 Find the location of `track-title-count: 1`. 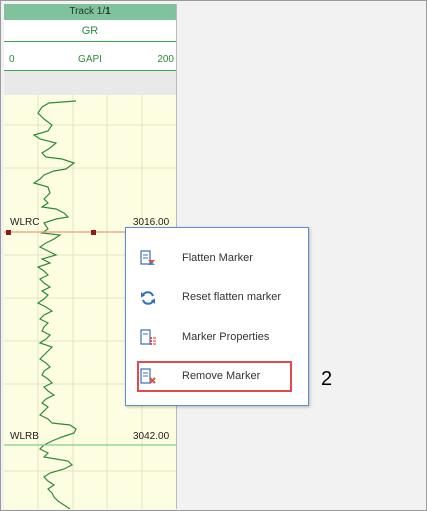

track-title-count: 1 is located at coordinates (108, 11).